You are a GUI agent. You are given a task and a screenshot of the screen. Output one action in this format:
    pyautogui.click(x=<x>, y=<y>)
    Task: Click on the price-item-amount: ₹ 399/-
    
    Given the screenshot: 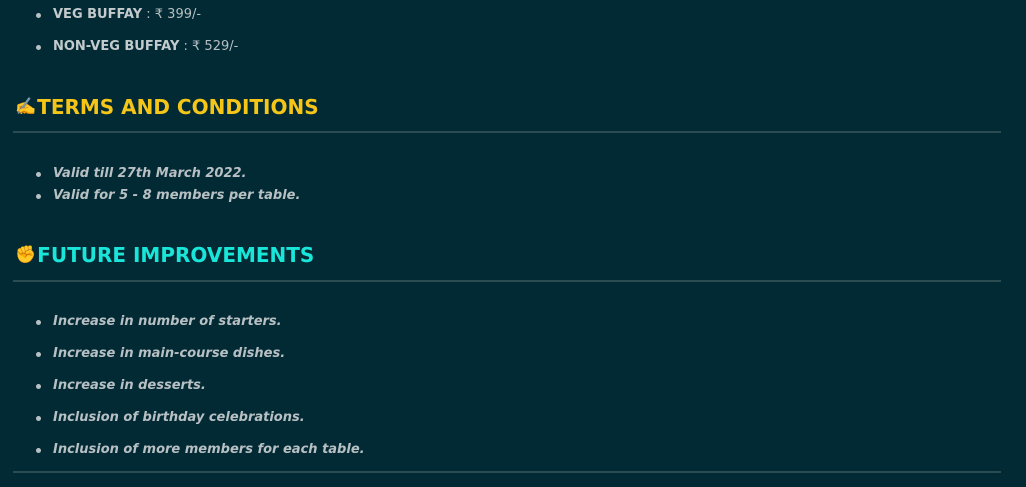 What is the action you would take?
    pyautogui.click(x=178, y=14)
    